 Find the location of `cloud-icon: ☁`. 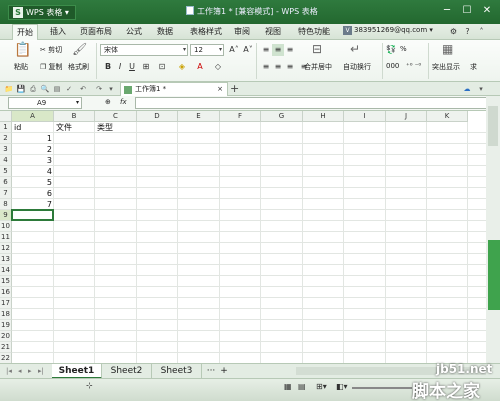

cloud-icon: ☁ is located at coordinates (467, 89).